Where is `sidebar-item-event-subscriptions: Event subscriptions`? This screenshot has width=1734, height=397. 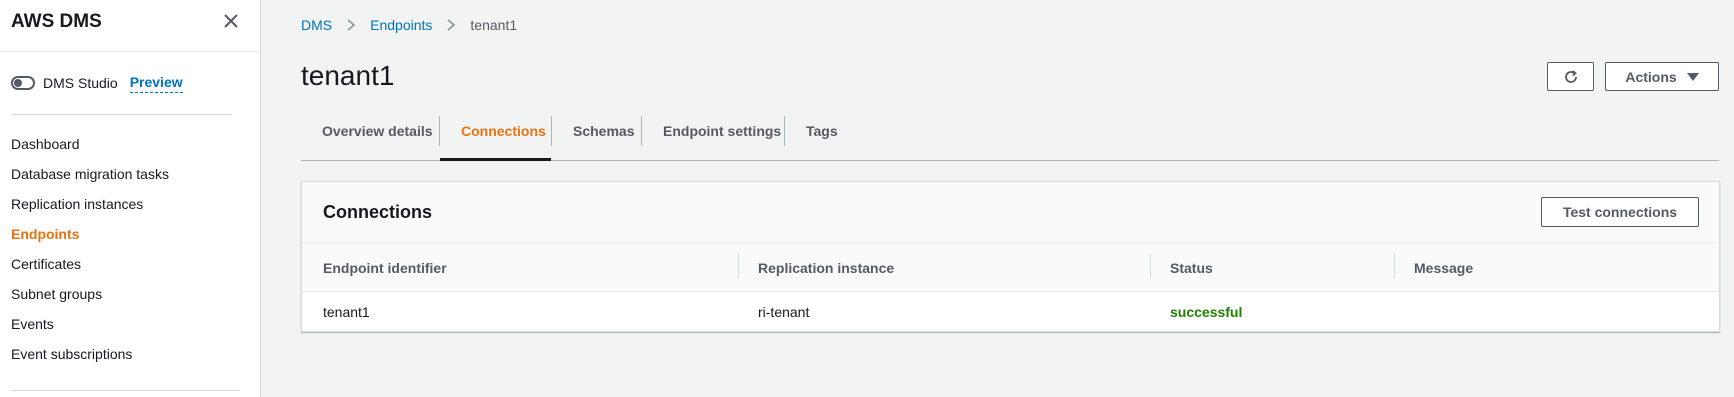 sidebar-item-event-subscriptions: Event subscriptions is located at coordinates (90, 361).